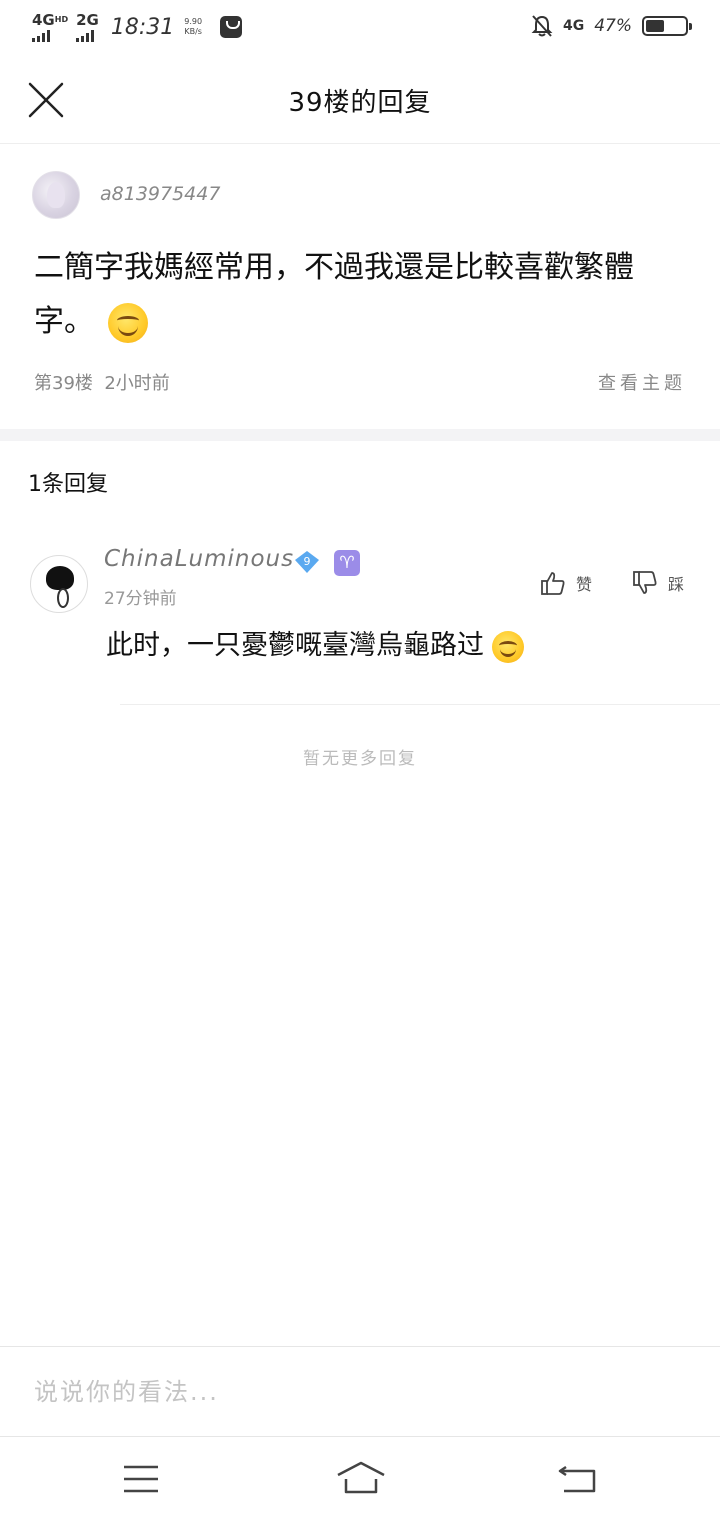 The image size is (720, 1520). I want to click on home-icon, so click(361, 1477).